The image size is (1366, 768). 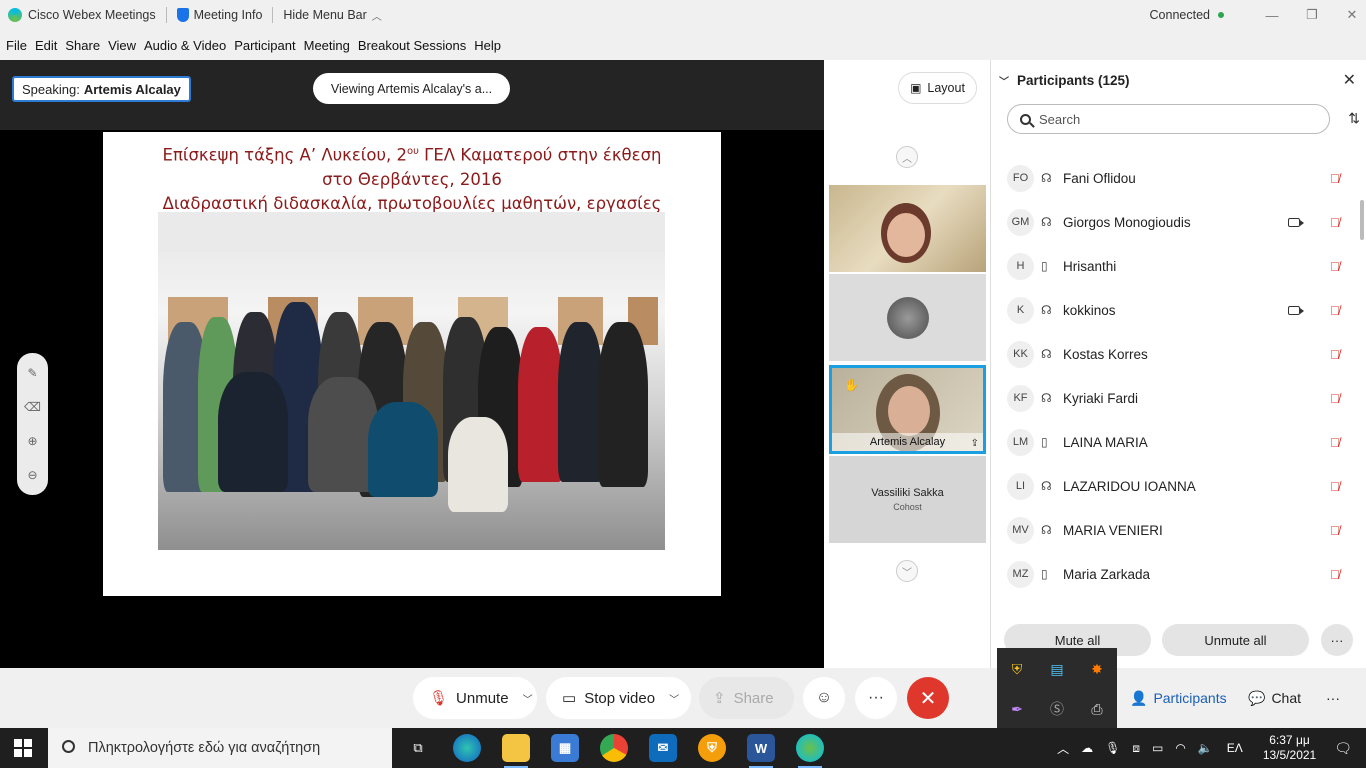 What do you see at coordinates (332, 15) in the screenshot?
I see `hide-menu-bar-button: Hide Menu Bar ︿` at bounding box center [332, 15].